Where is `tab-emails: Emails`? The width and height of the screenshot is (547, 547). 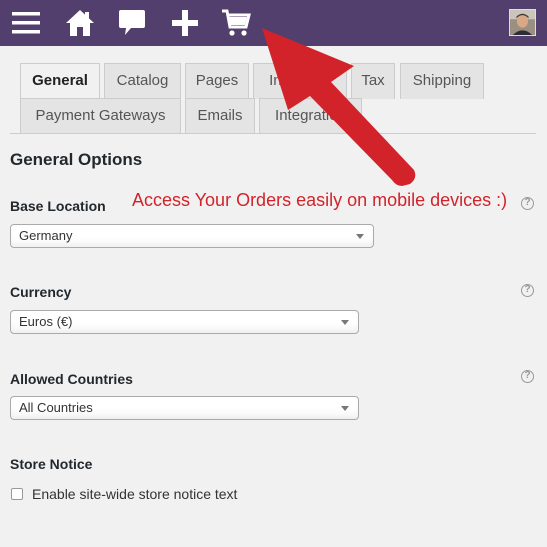
tab-emails: Emails is located at coordinates (220, 116).